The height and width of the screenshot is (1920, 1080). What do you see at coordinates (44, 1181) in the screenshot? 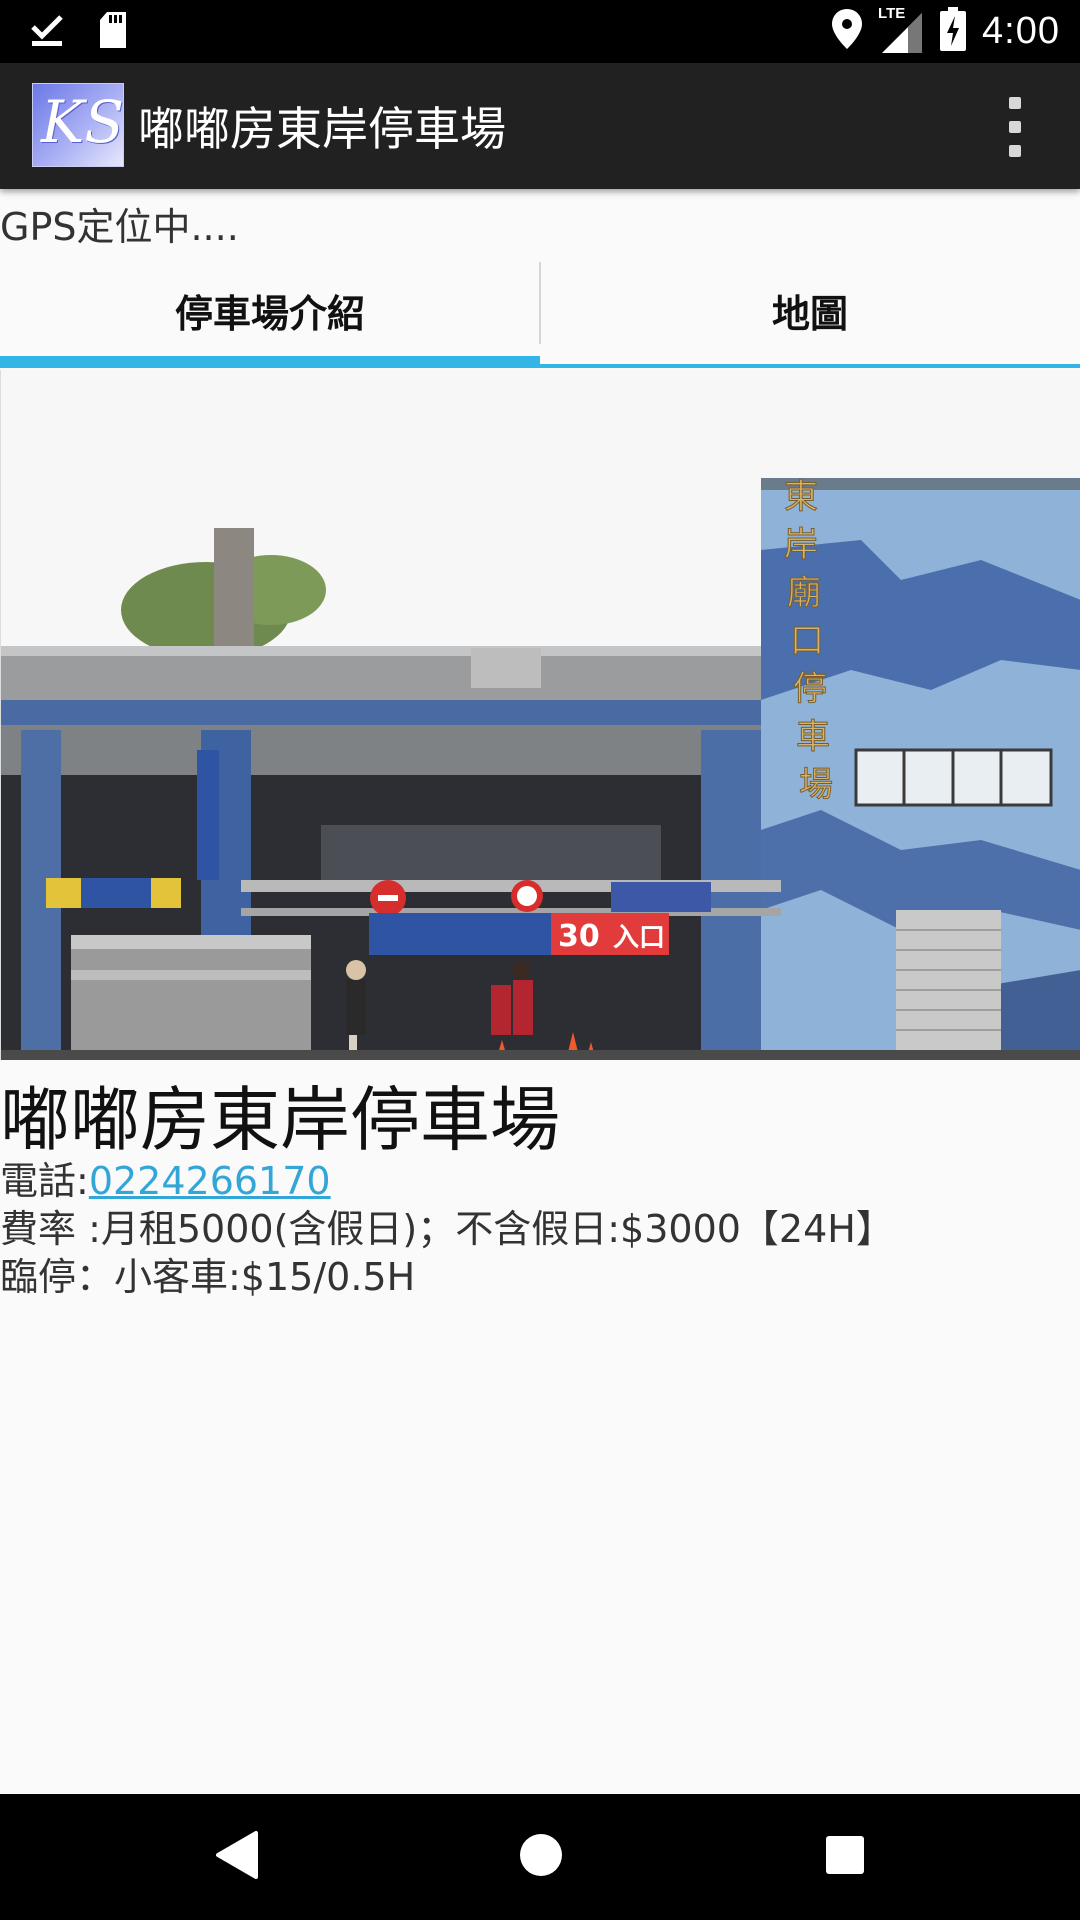
I see `phone-label: 電話:` at bounding box center [44, 1181].